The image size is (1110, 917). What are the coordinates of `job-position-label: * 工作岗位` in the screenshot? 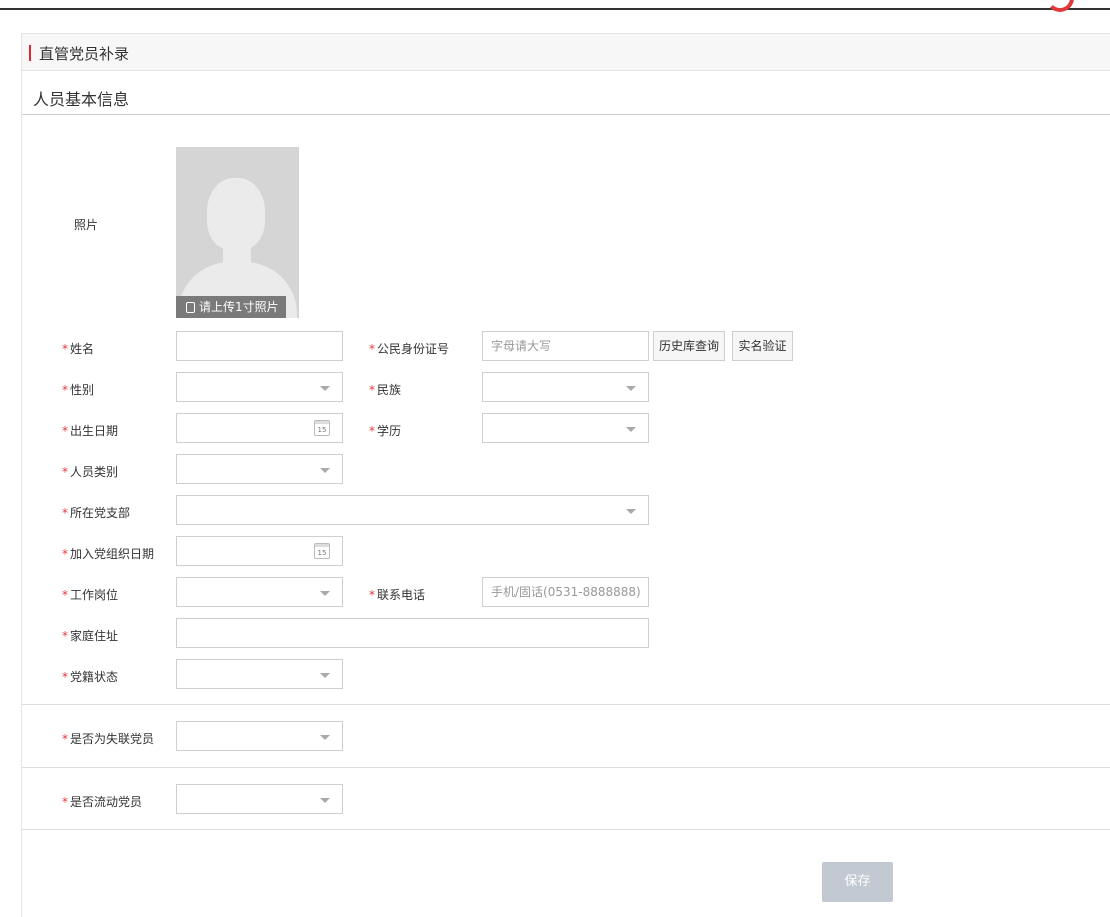 It's located at (90, 594).